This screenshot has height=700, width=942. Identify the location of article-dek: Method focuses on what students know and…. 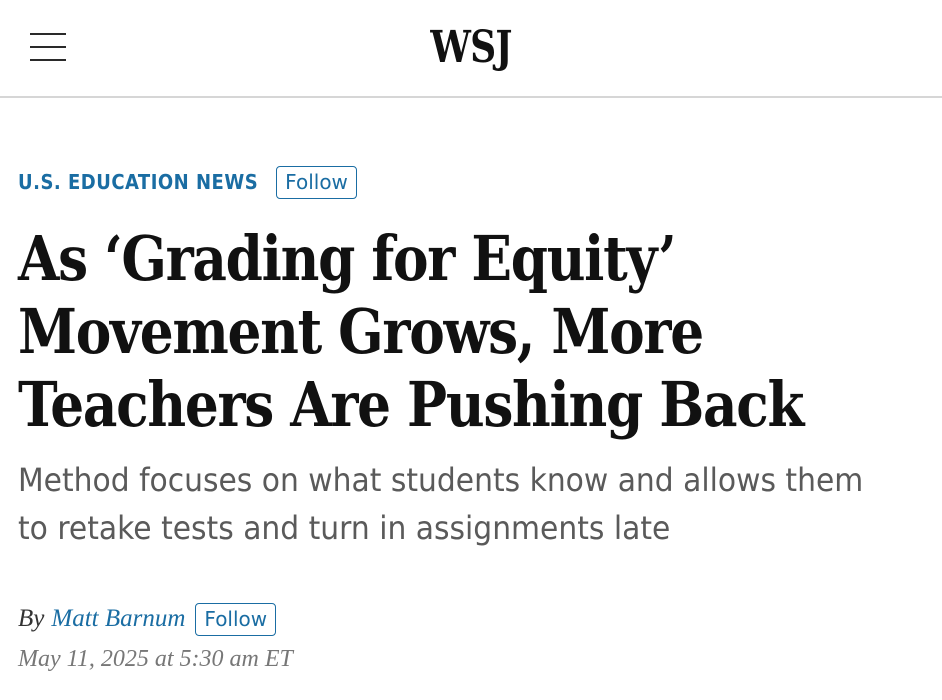
(441, 504).